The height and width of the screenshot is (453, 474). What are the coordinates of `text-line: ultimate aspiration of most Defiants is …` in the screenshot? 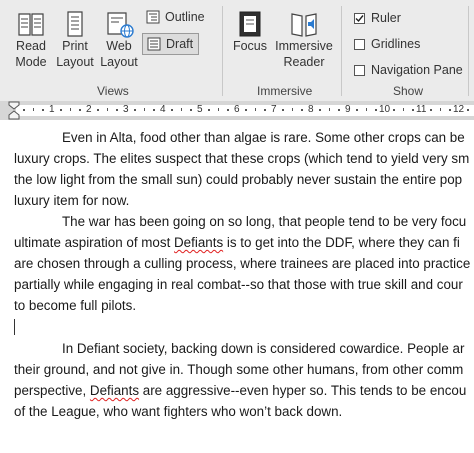 It's located at (237, 242).